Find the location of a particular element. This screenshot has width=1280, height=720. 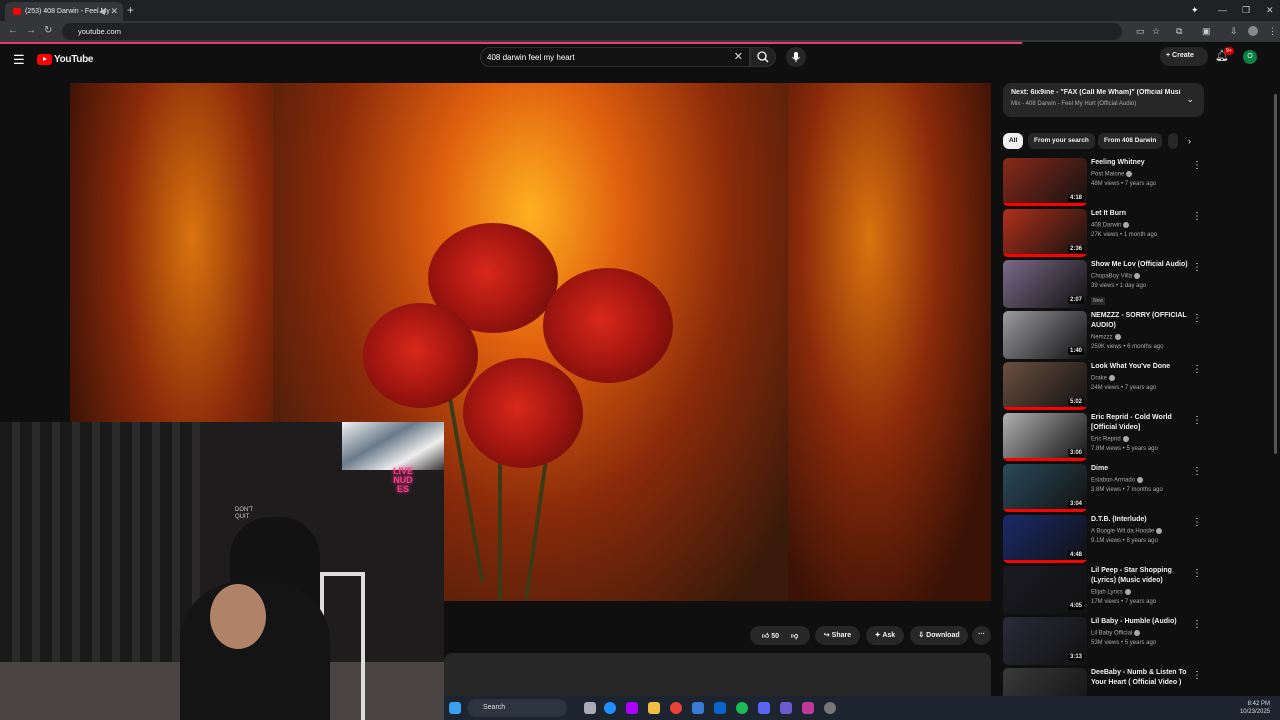

address-bar: youtube.com is located at coordinates (592, 31).